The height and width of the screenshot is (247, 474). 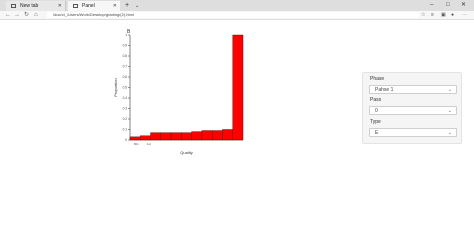 What do you see at coordinates (125, 56) in the screenshot?
I see `y-tick-label: 0.8` at bounding box center [125, 56].